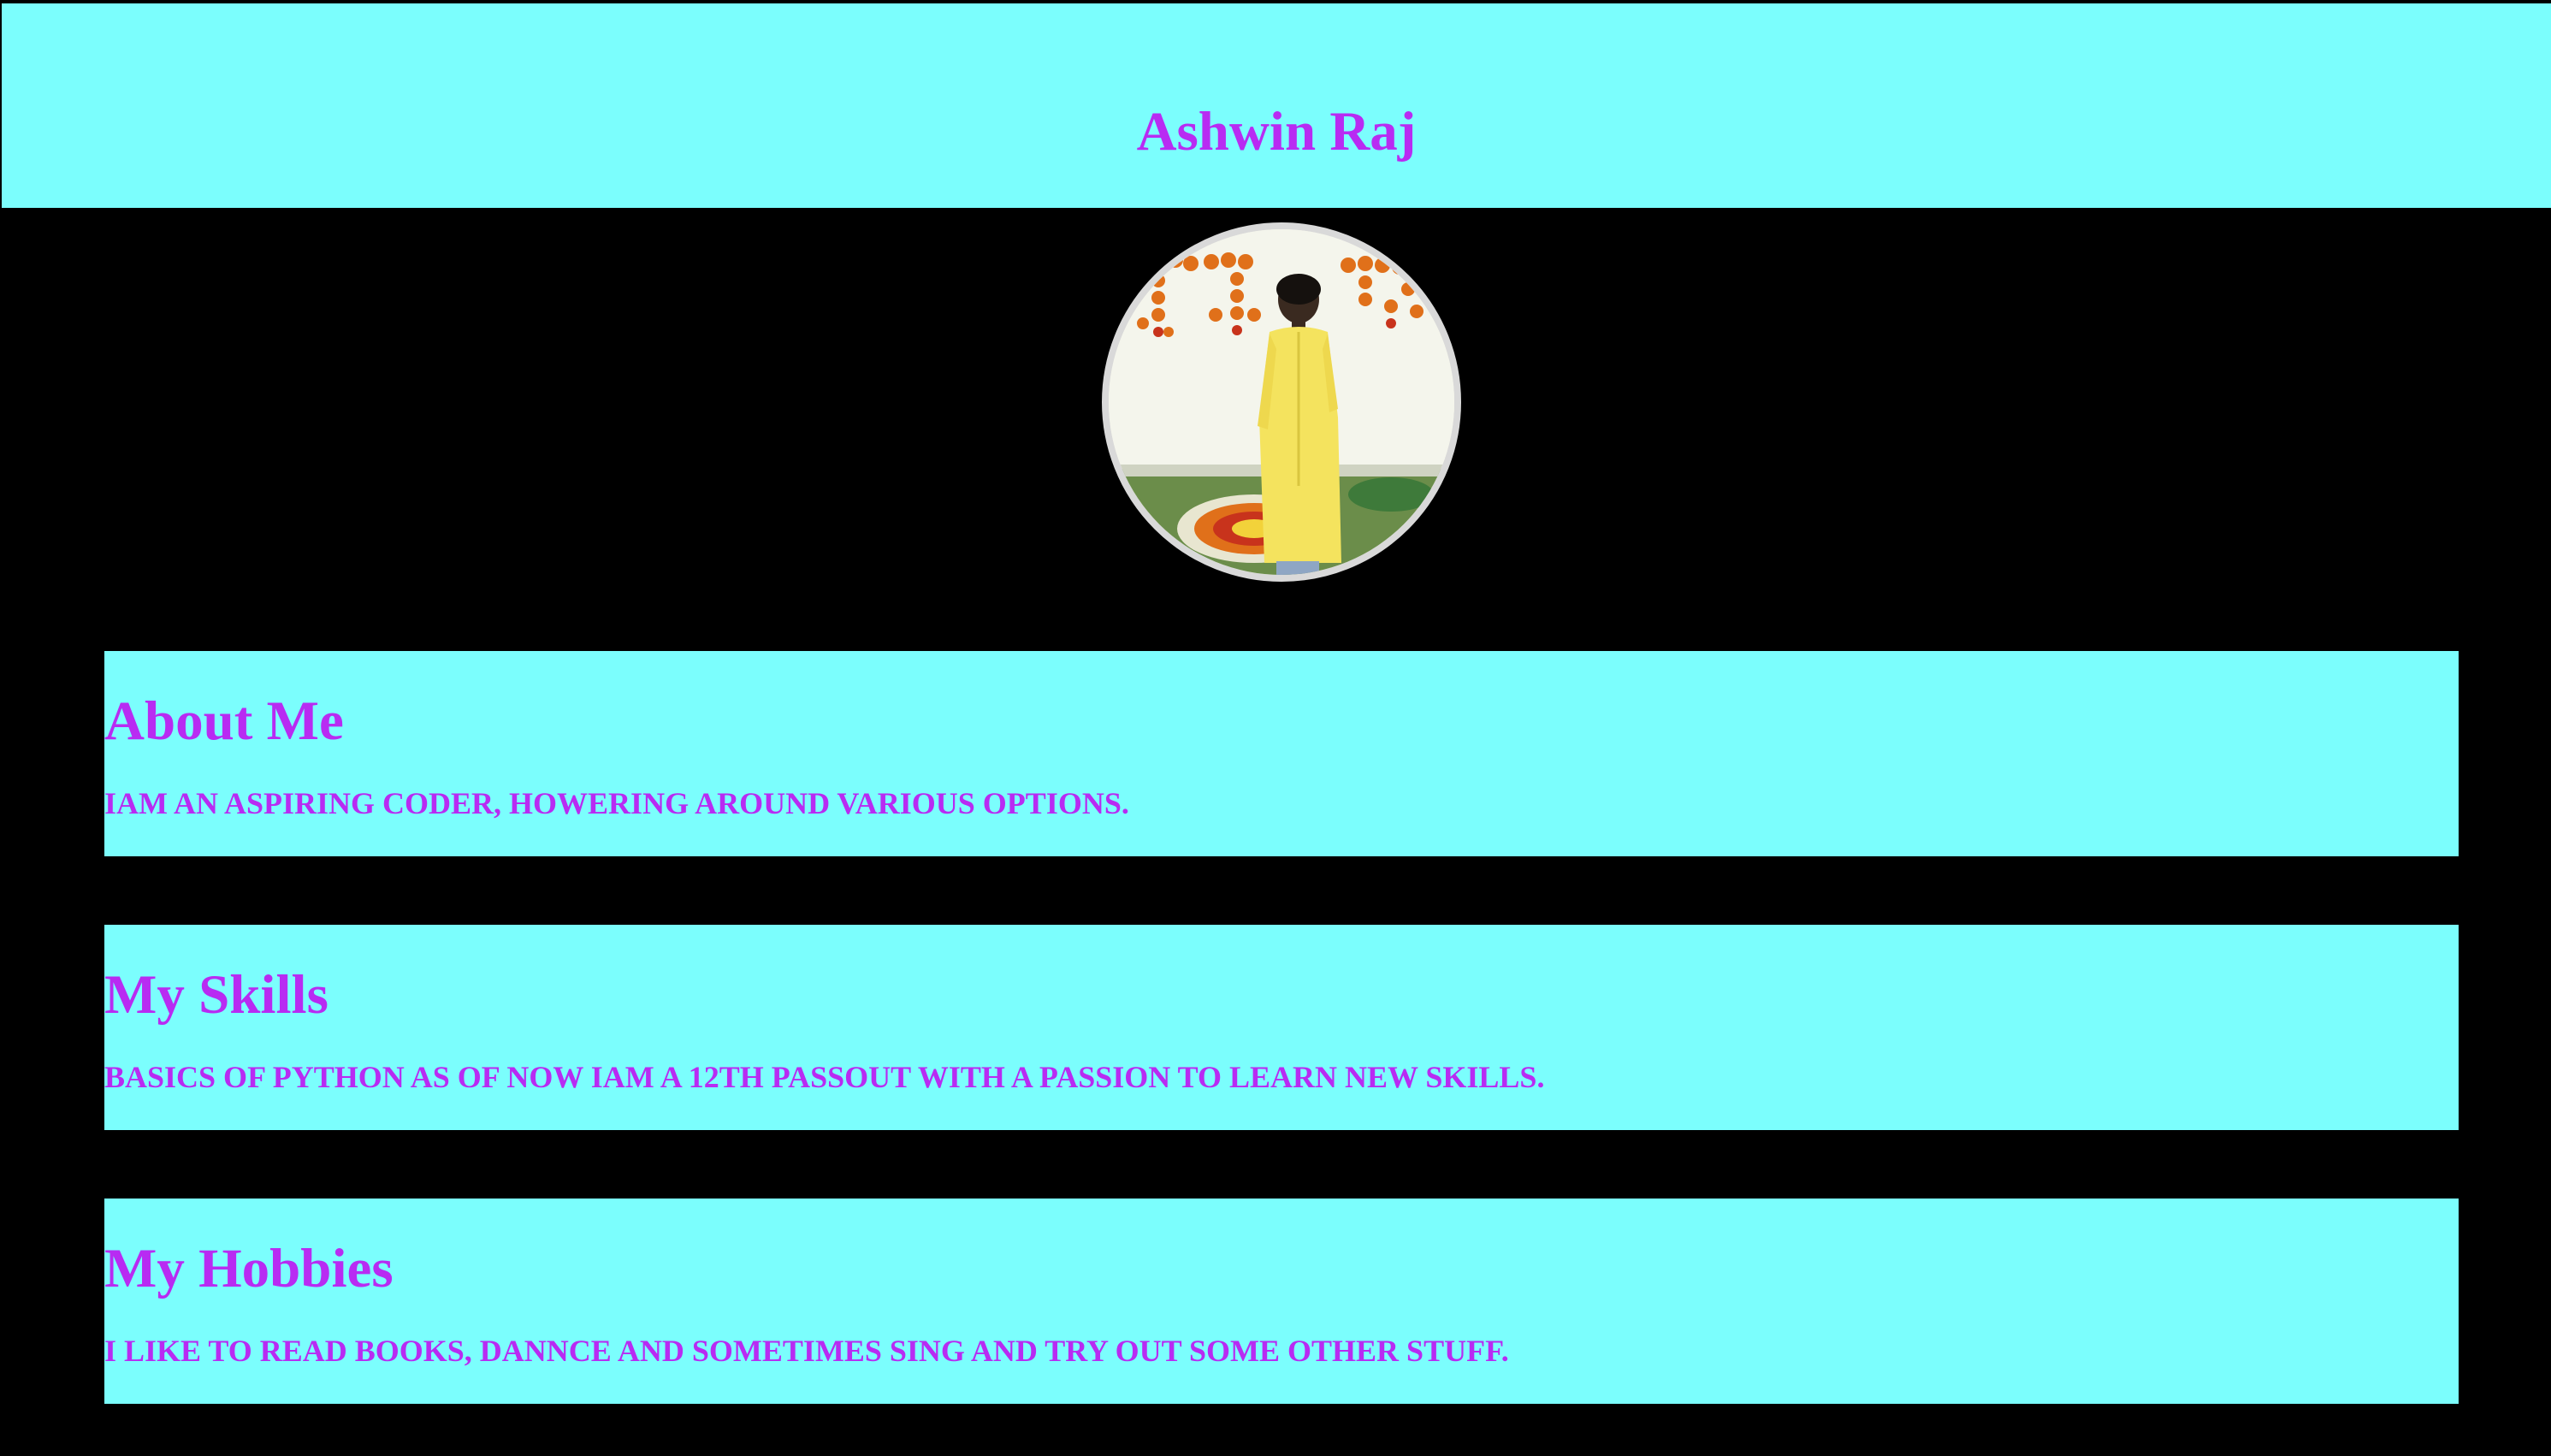 The image size is (2551, 1456). Describe the element at coordinates (249, 1268) in the screenshot. I see `hobbies-heading: My Hobbies` at that location.